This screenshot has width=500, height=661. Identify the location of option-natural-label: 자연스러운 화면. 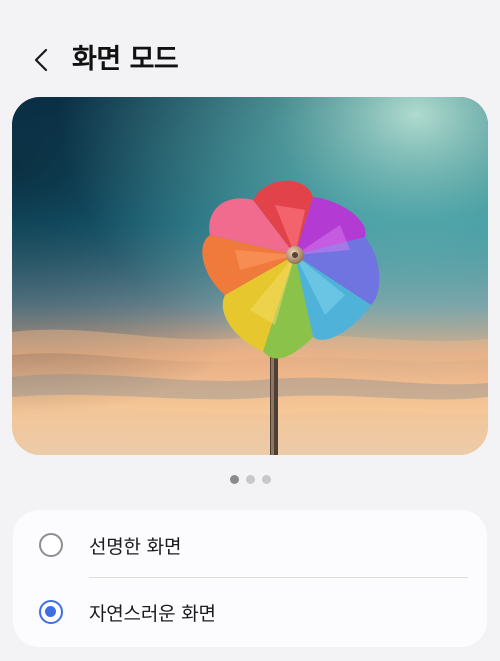
(152, 613).